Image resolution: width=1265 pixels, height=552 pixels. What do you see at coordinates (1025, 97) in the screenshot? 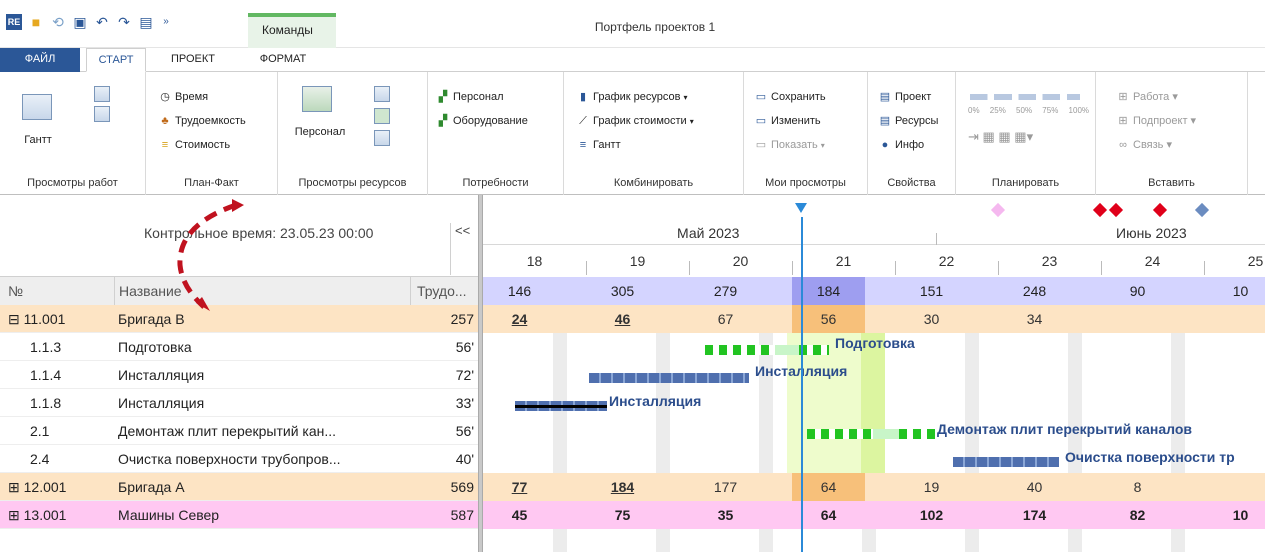
I see `progress-bars-icon` at bounding box center [1025, 97].